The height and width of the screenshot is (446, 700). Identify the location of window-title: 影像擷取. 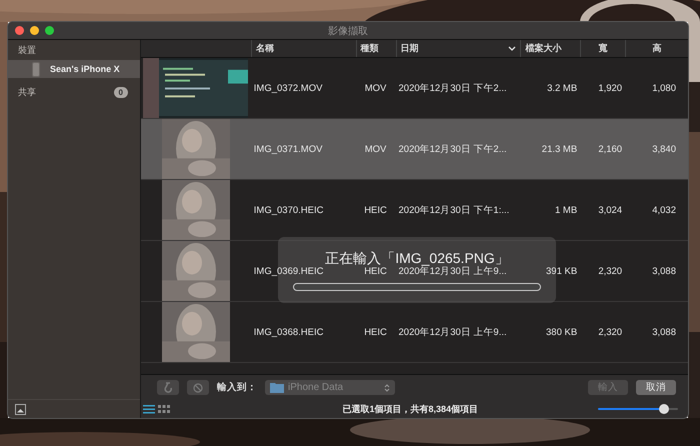
(348, 31).